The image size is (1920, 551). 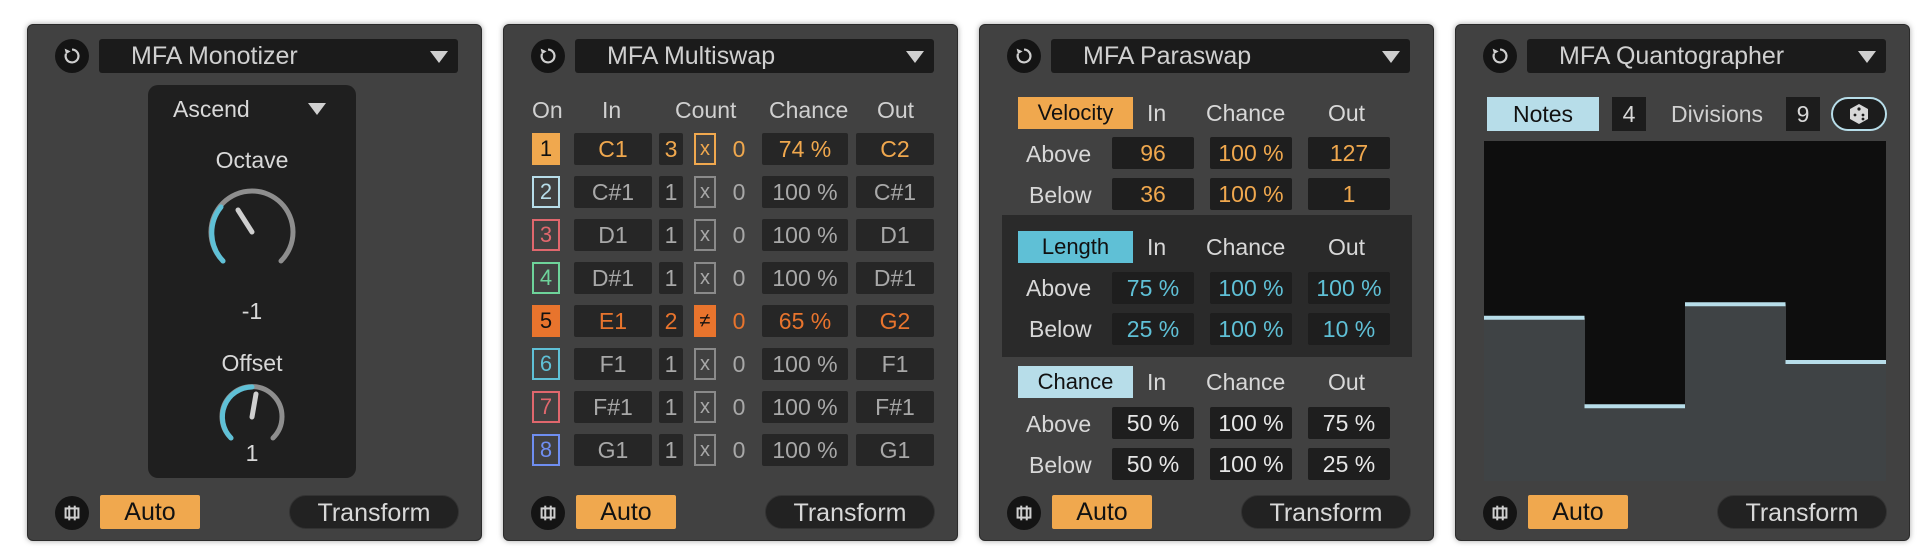 I want to click on row-in: D1, so click(x=613, y=235).